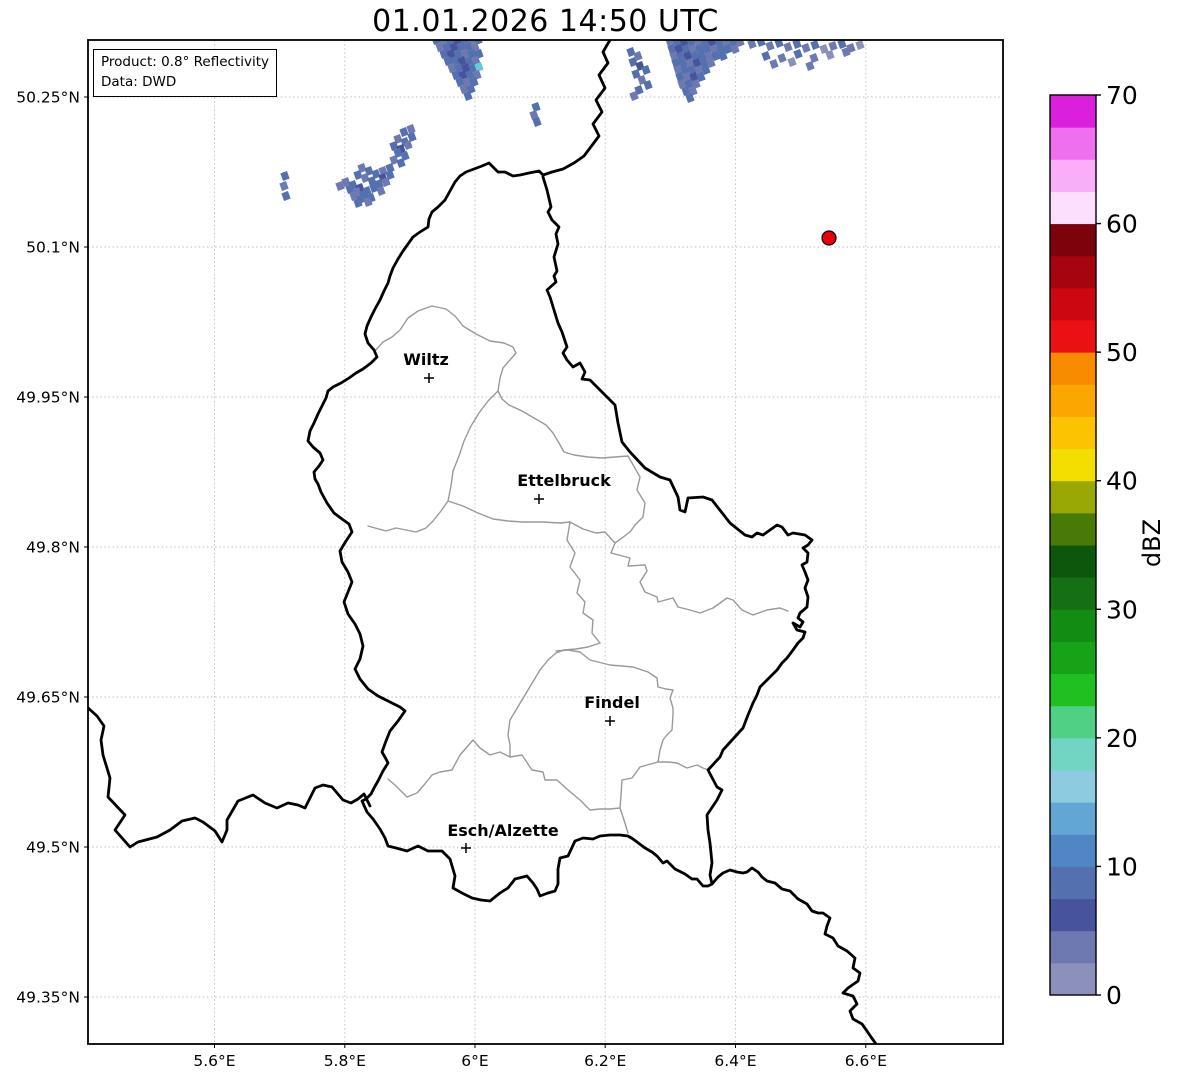 The image size is (1184, 1081). I want to click on belgium-germany-border, so click(576, 108).